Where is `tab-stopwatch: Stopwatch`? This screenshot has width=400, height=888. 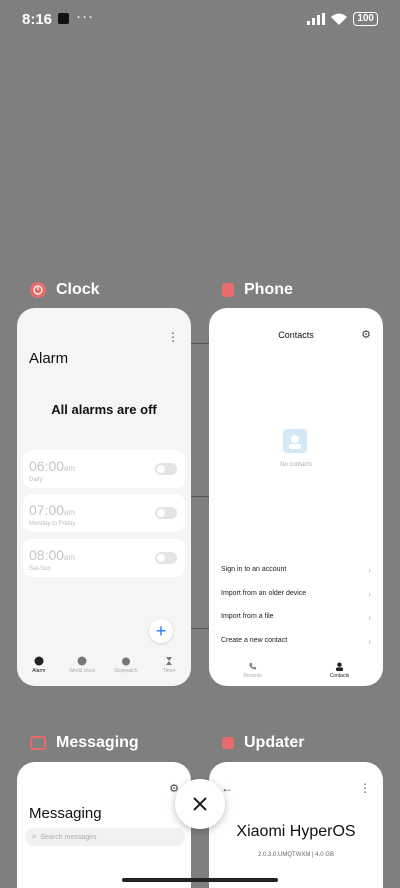 tab-stopwatch: Stopwatch is located at coordinates (126, 665).